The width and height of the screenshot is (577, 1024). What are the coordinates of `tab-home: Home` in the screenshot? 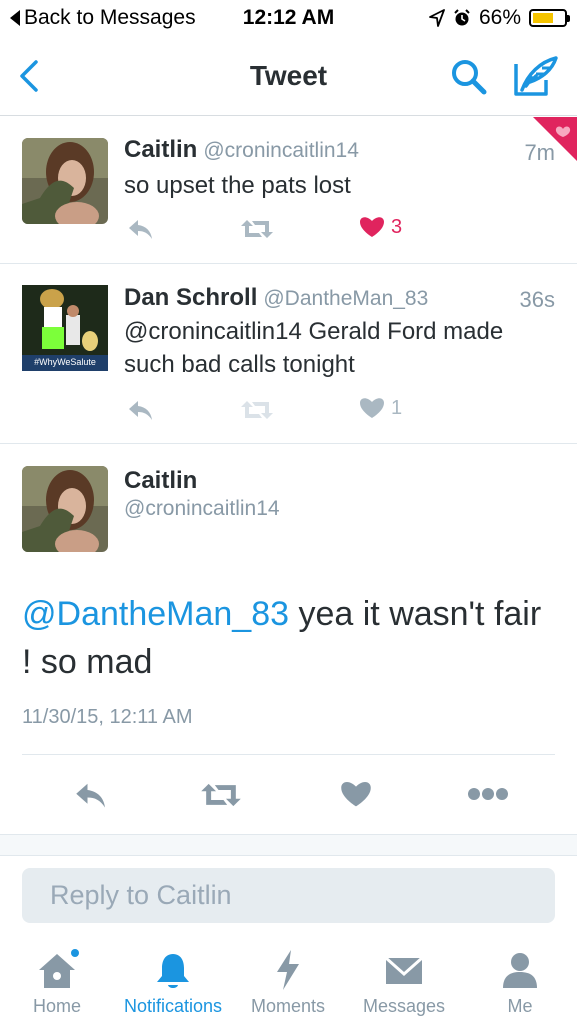 It's located at (58, 981).